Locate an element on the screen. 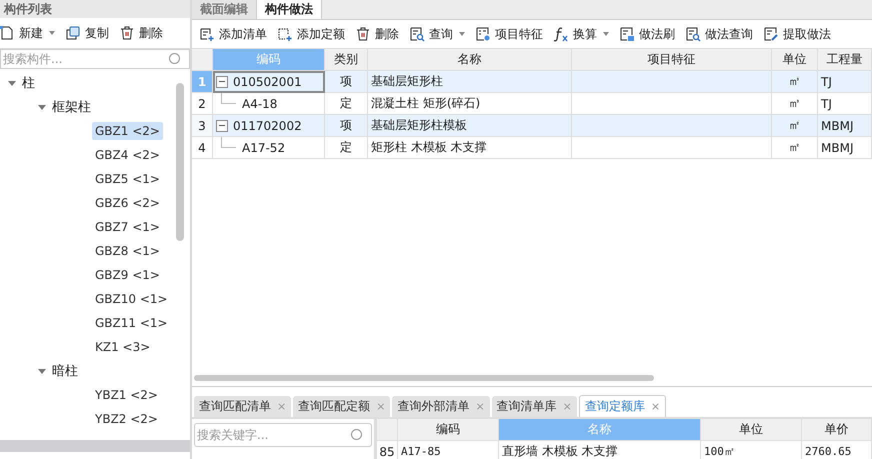 The height and width of the screenshot is (459, 872). table-cell: 2760.65 is located at coordinates (837, 450).